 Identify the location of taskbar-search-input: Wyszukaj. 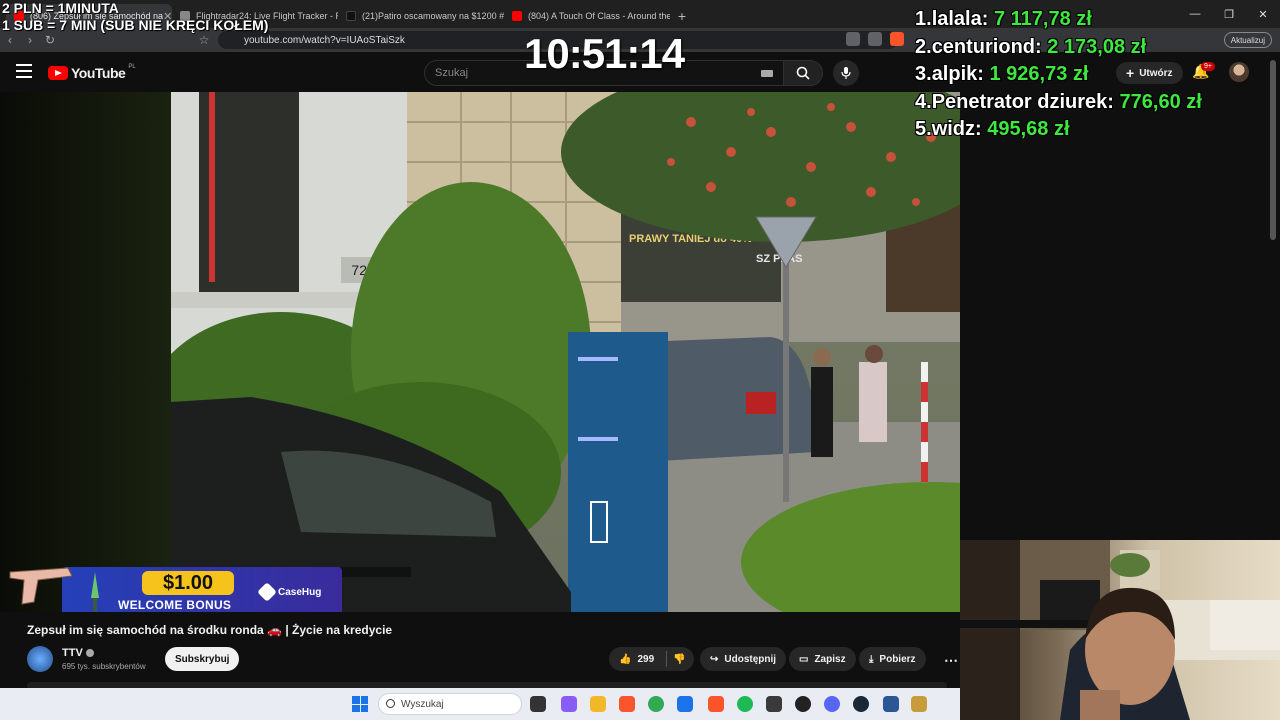
(450, 704).